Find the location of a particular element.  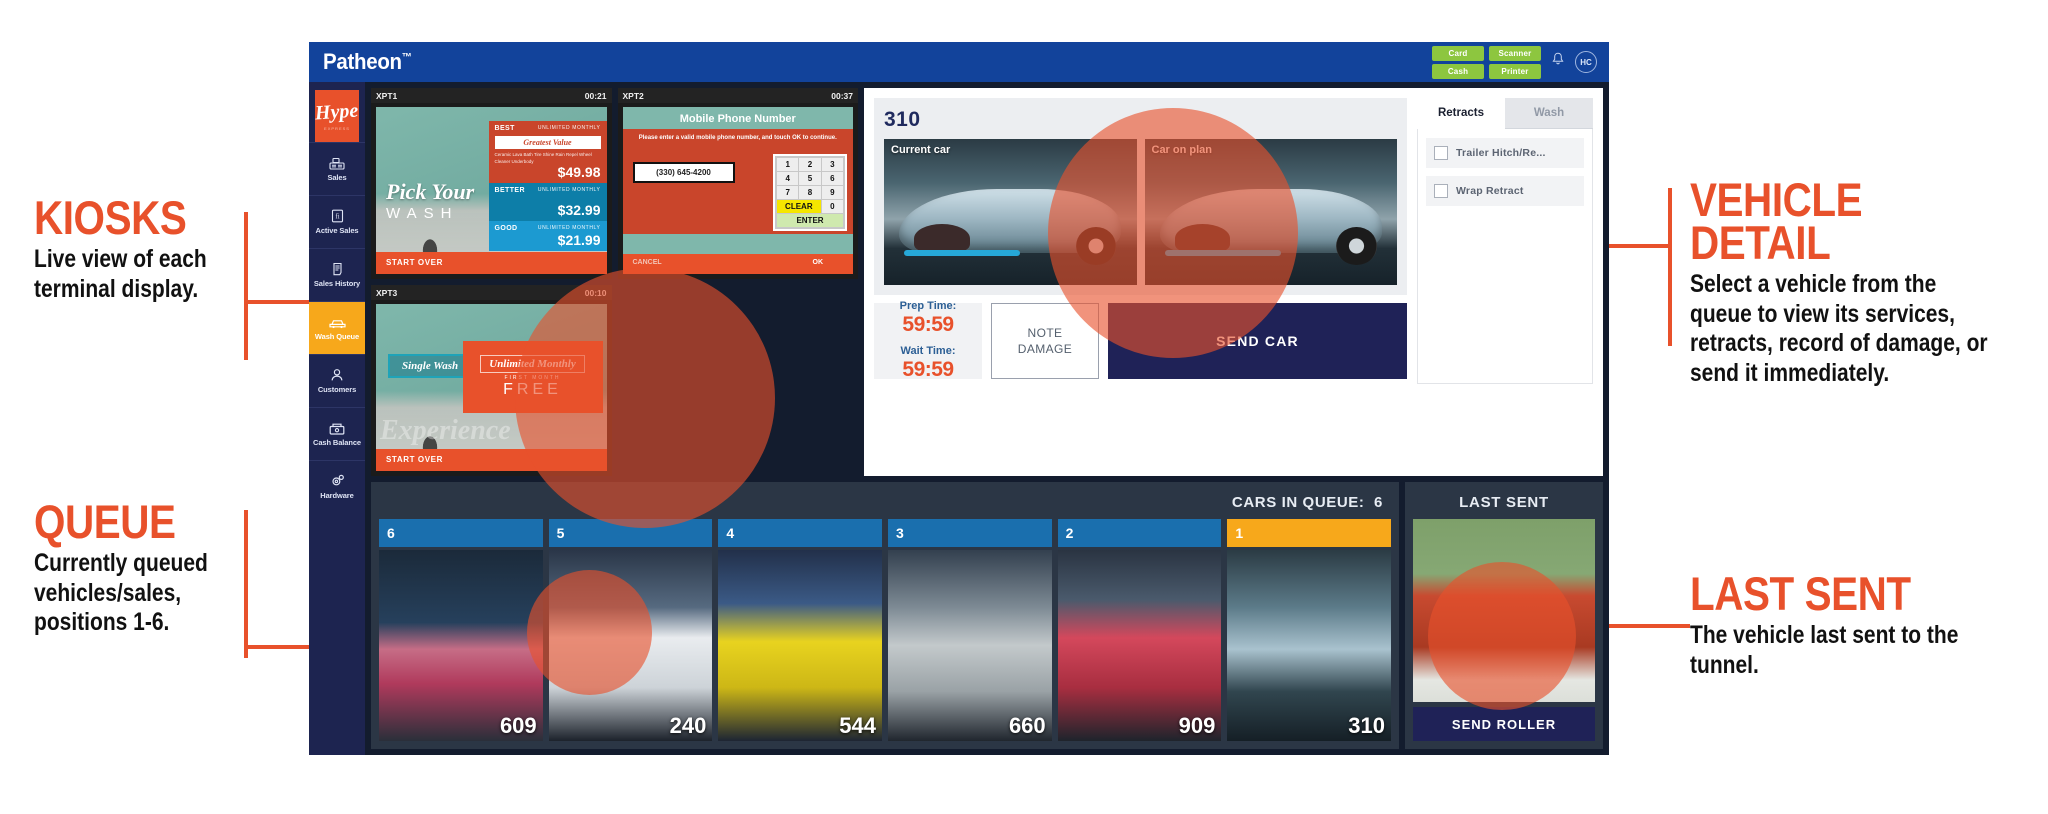

sidebar-item-wash-queue: Wash Queue is located at coordinates (337, 327).